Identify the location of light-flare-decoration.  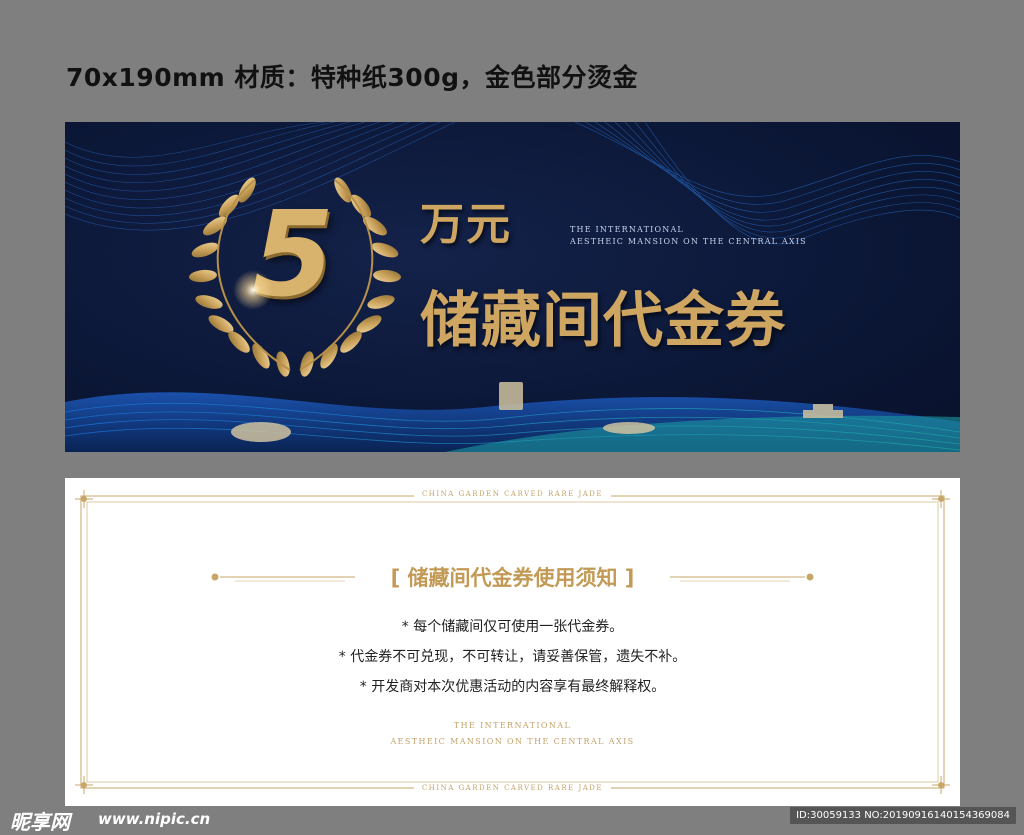
(253, 290).